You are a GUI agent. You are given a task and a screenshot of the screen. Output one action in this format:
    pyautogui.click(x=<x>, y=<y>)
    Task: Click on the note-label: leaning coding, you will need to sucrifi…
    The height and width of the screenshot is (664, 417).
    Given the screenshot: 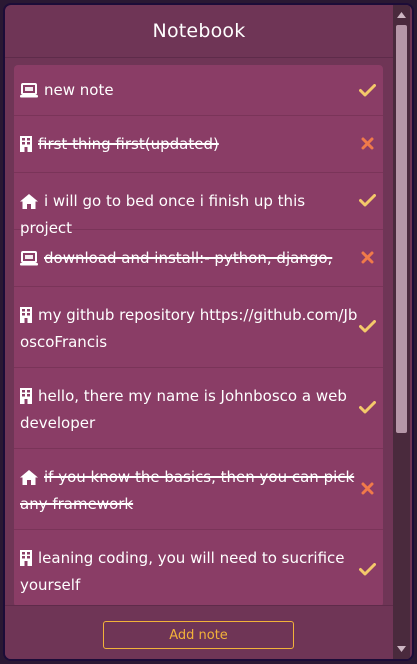 What is the action you would take?
    pyautogui.click(x=182, y=571)
    